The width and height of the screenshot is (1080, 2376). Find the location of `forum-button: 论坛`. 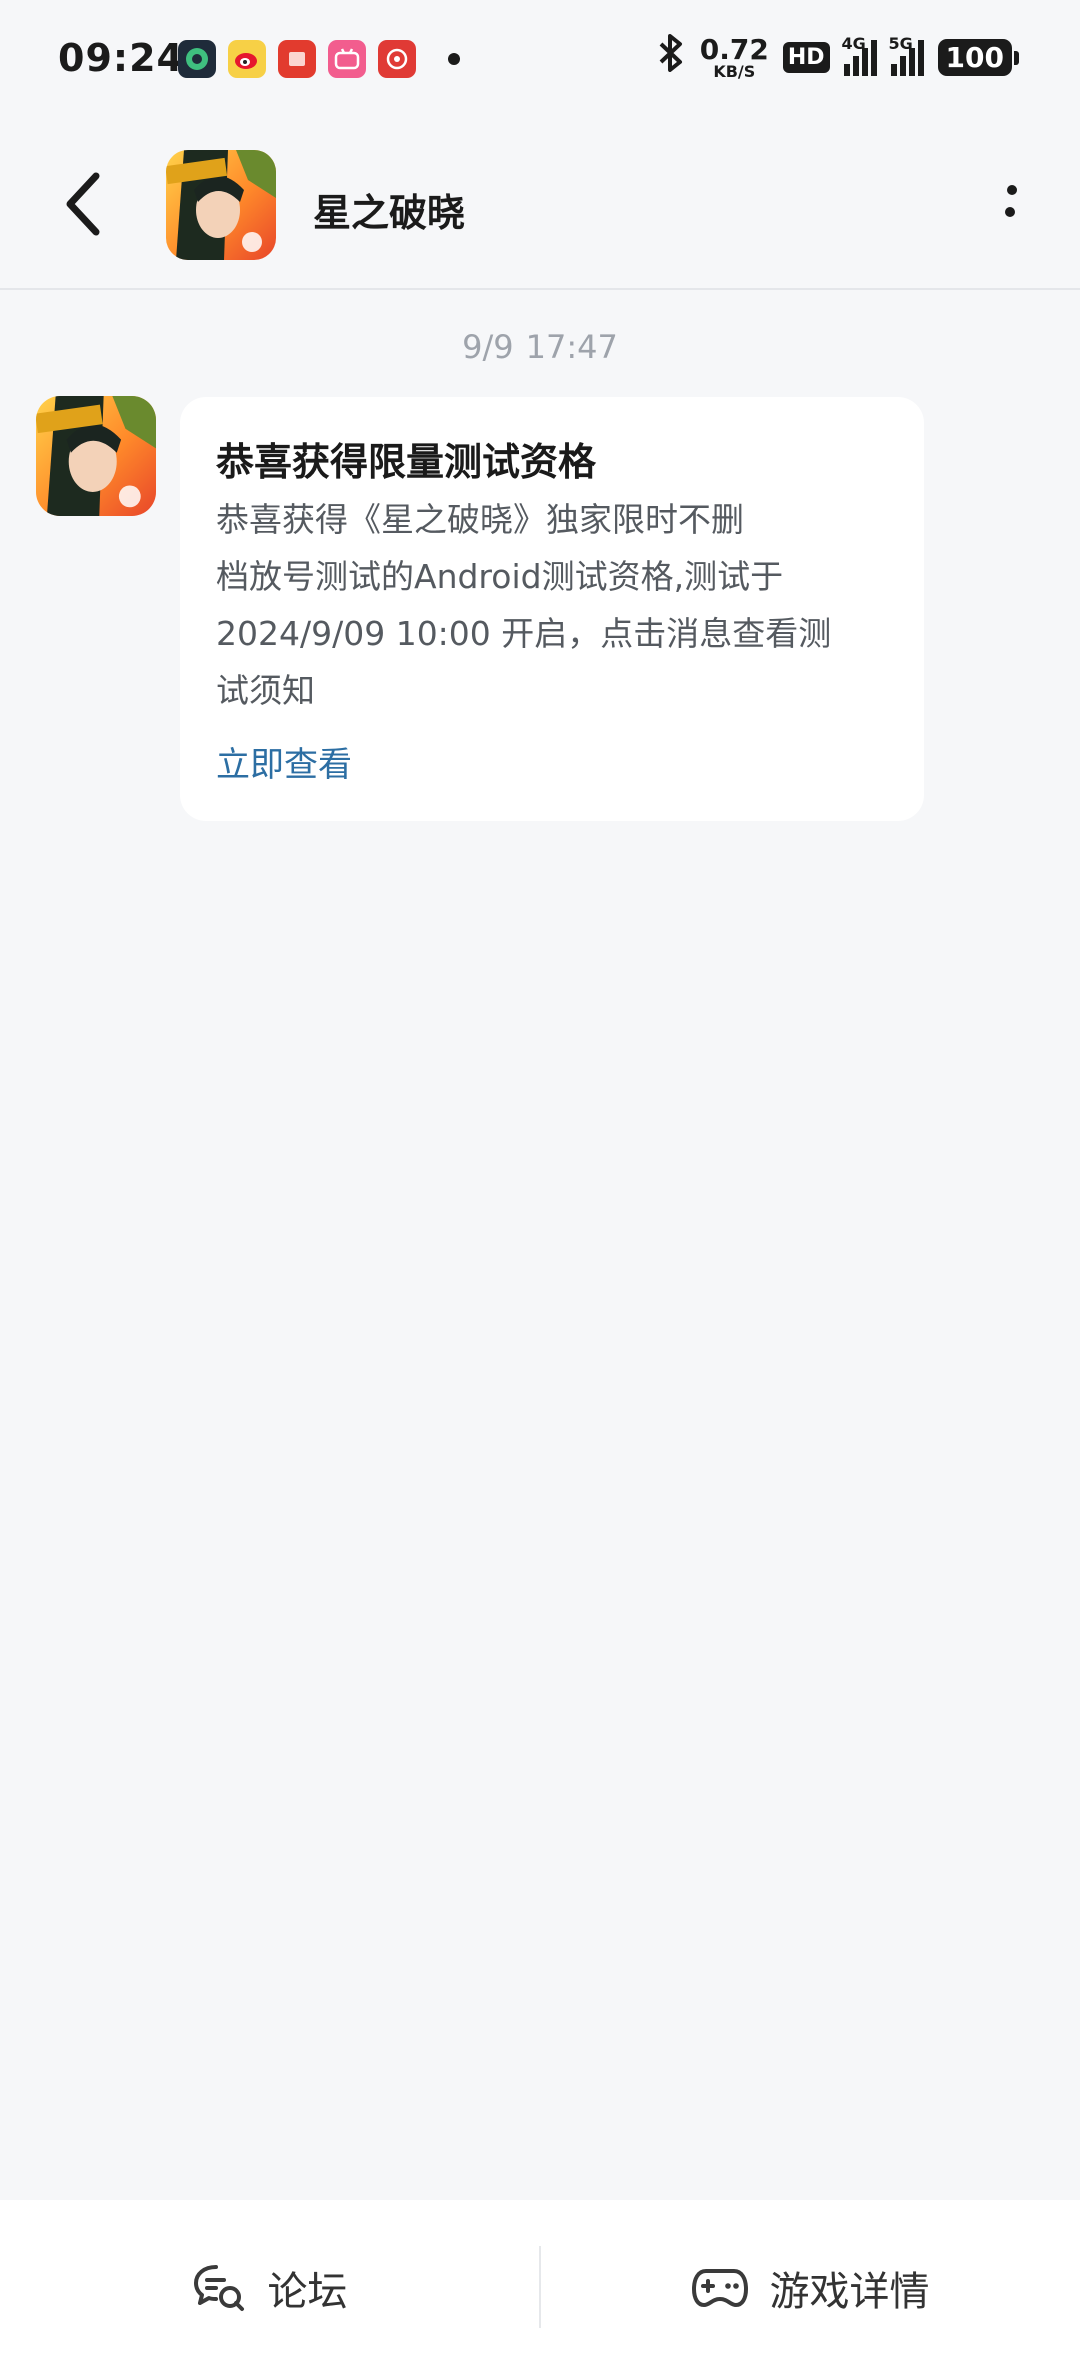

forum-button: 论坛 is located at coordinates (269, 2288).